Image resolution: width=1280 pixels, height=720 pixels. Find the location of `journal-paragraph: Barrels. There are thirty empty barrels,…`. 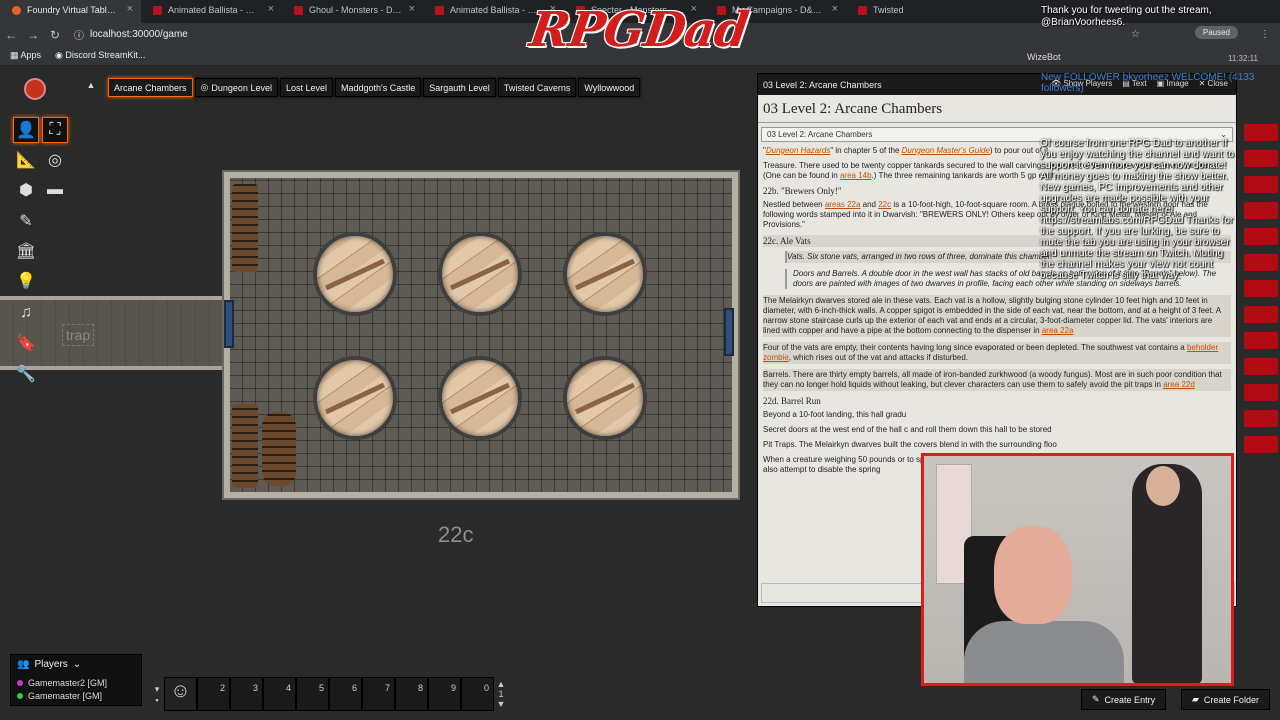

journal-paragraph: Barrels. There are thirty empty barrels,… is located at coordinates (997, 380).